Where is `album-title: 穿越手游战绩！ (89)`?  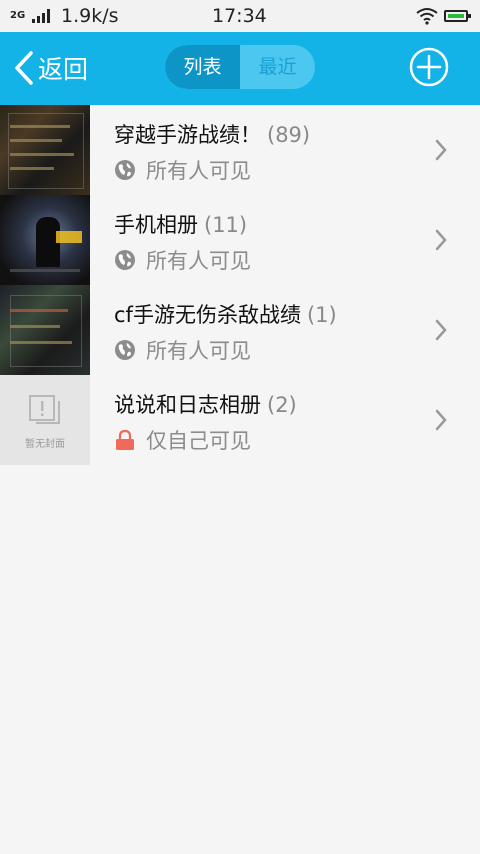
album-title: 穿越手游战绩！ (89) is located at coordinates (212, 134).